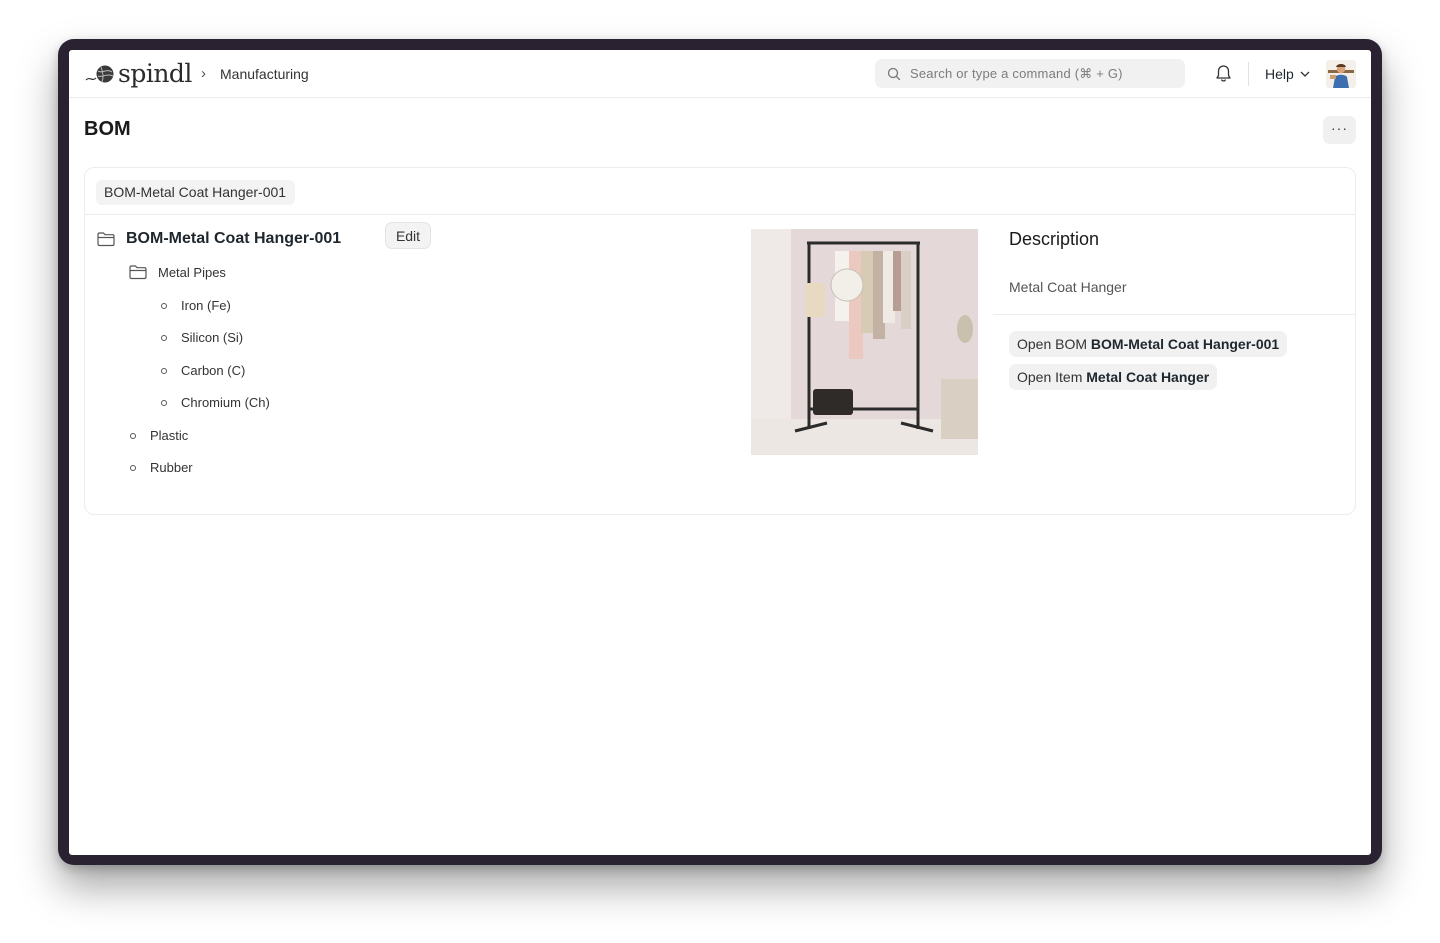 Image resolution: width=1440 pixels, height=943 pixels. I want to click on tree-node-iron: Iron (Fe), so click(196, 305).